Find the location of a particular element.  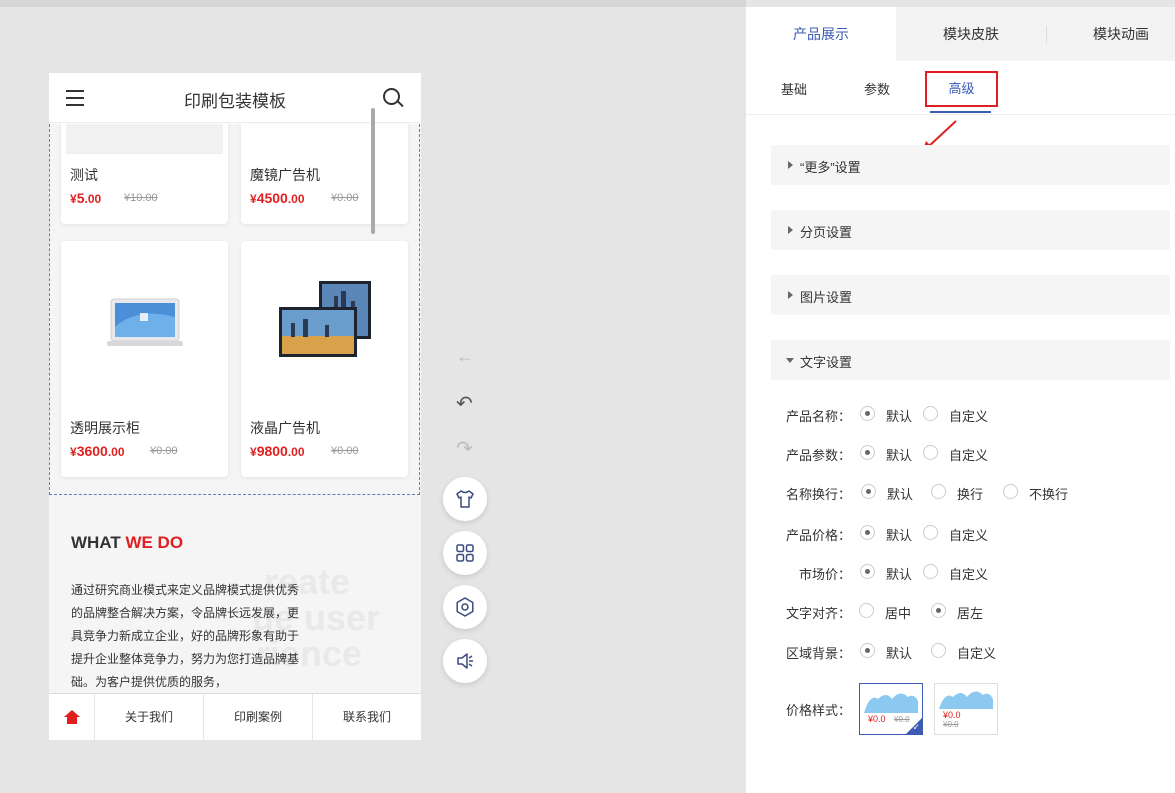

back-arrow-icon: ← is located at coordinates (465, 356).